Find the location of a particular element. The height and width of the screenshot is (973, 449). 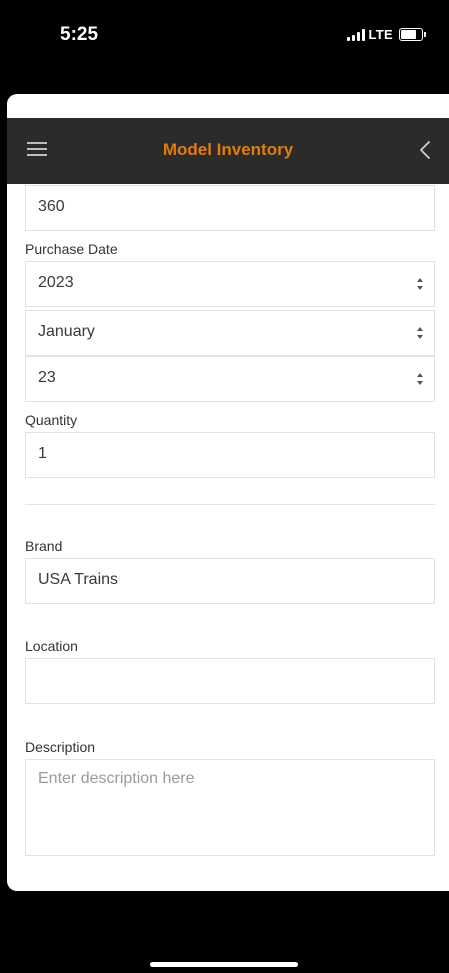

purchase-year-select: 2023 is located at coordinates (230, 284).